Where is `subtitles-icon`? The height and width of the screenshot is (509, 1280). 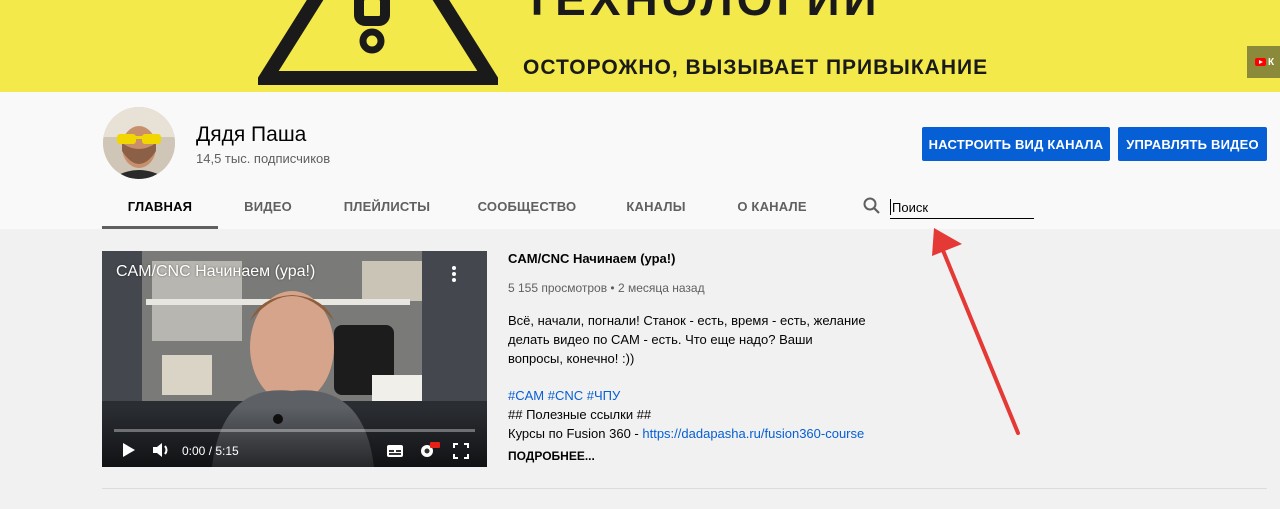 subtitles-icon is located at coordinates (395, 451).